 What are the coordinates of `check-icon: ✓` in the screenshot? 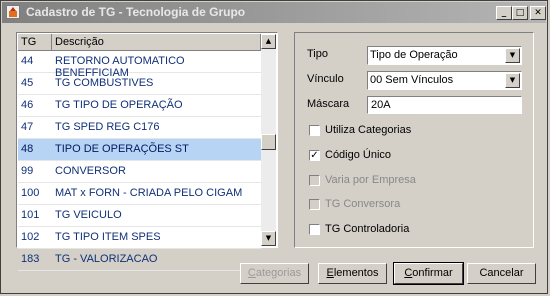 It's located at (314, 155).